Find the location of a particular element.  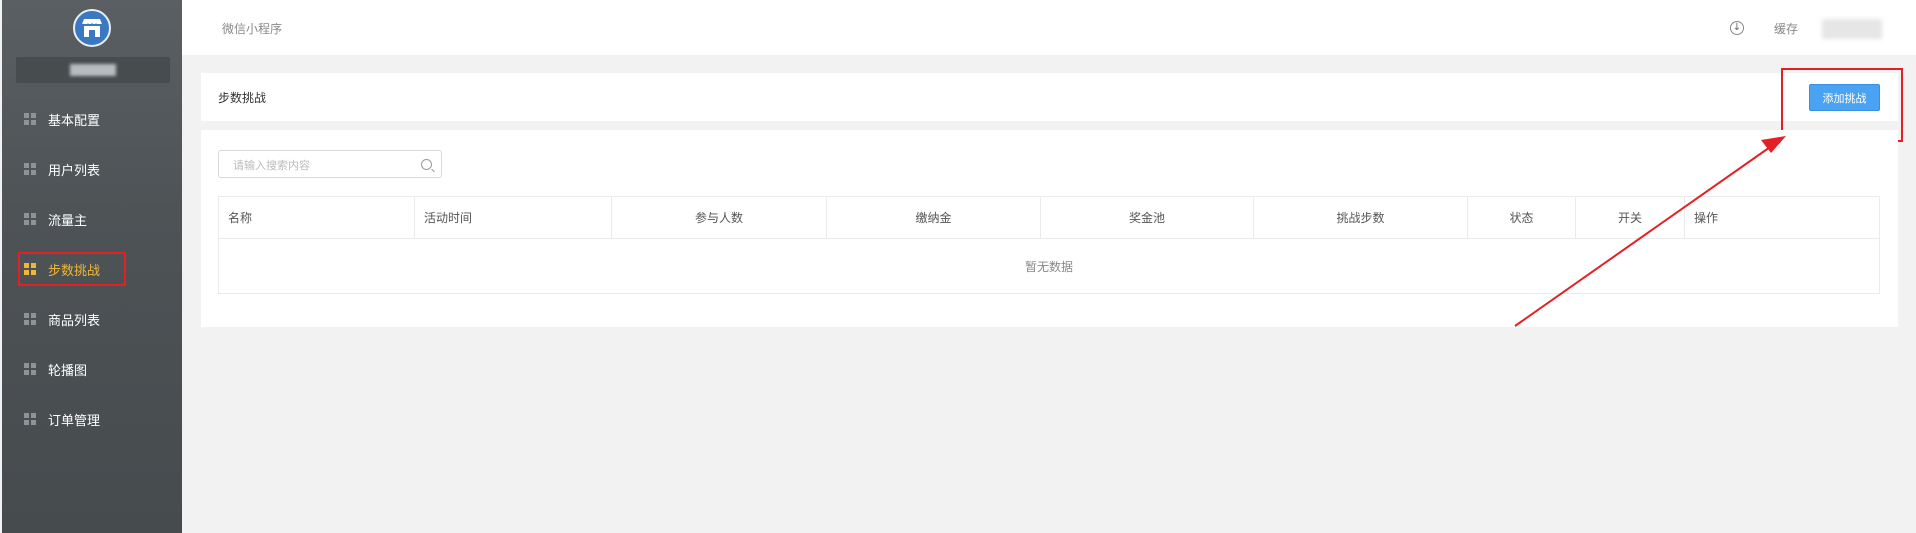

top-bar: 微信小程序 ↓ 缓存 is located at coordinates (1049, 27).